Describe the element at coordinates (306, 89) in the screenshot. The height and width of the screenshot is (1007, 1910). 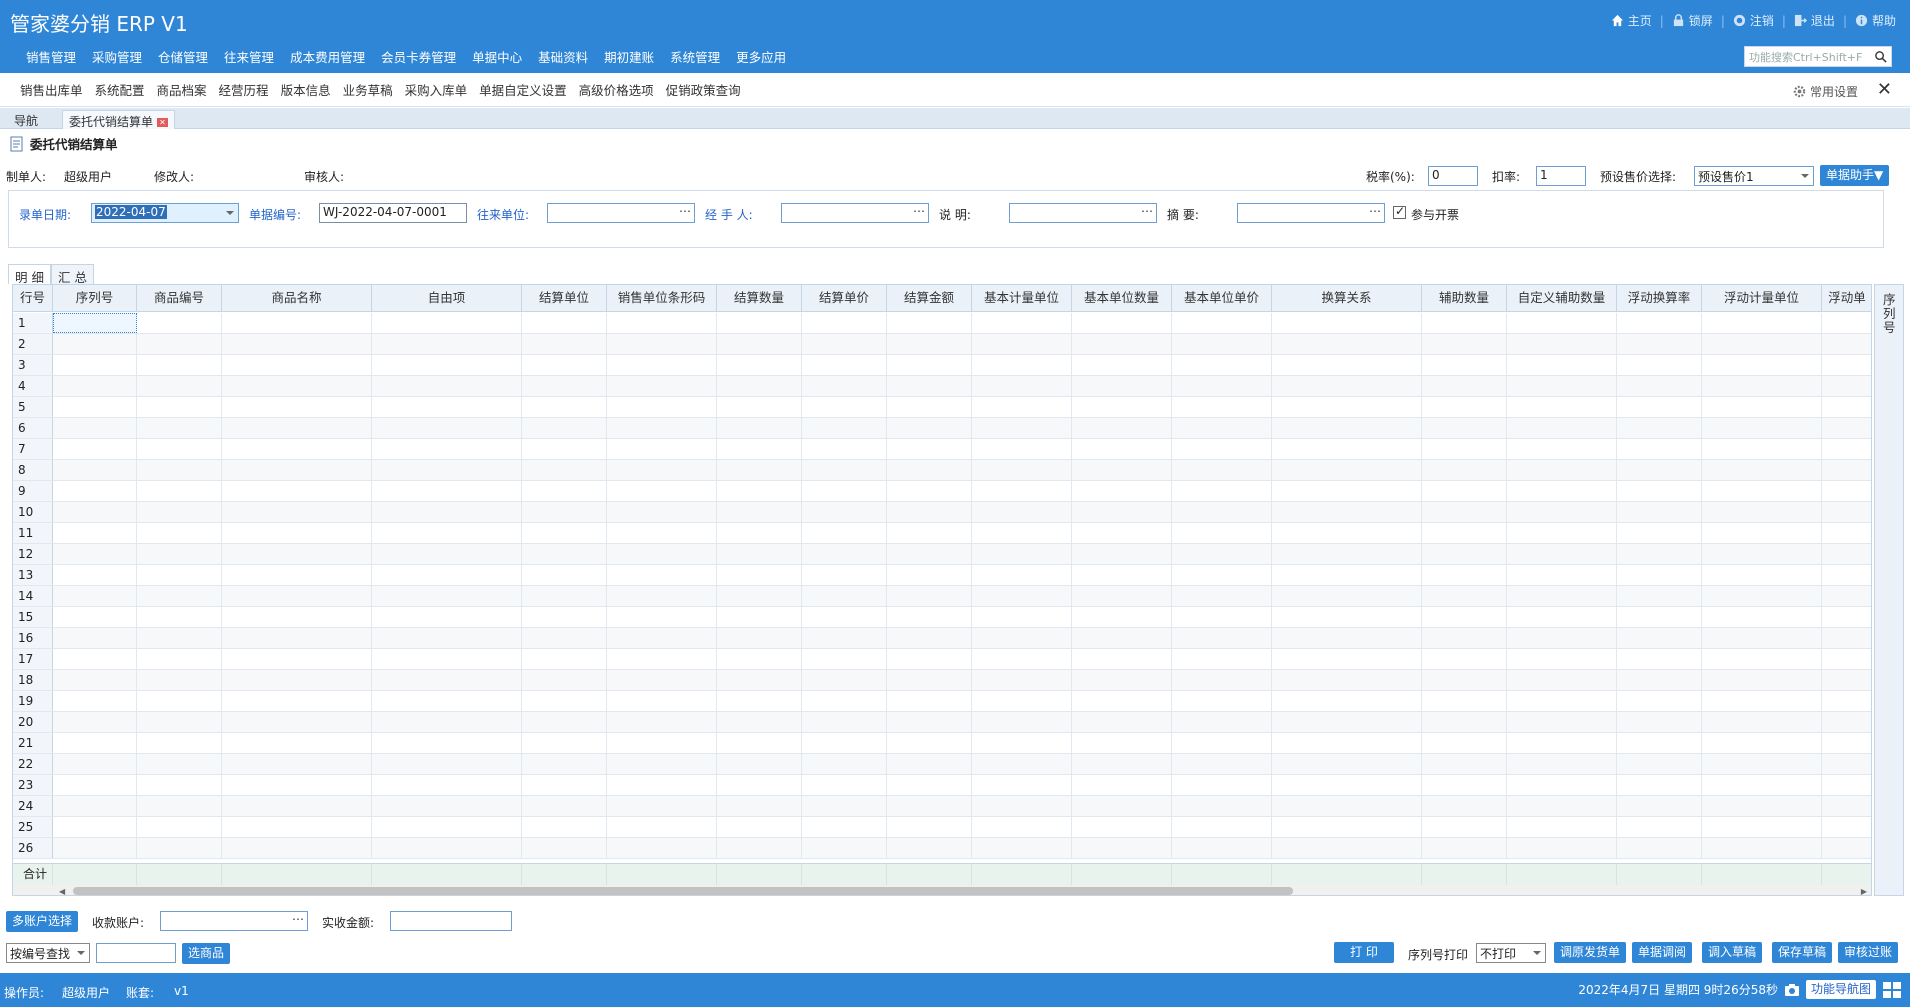
I see `quick-link: 版本信息` at that location.